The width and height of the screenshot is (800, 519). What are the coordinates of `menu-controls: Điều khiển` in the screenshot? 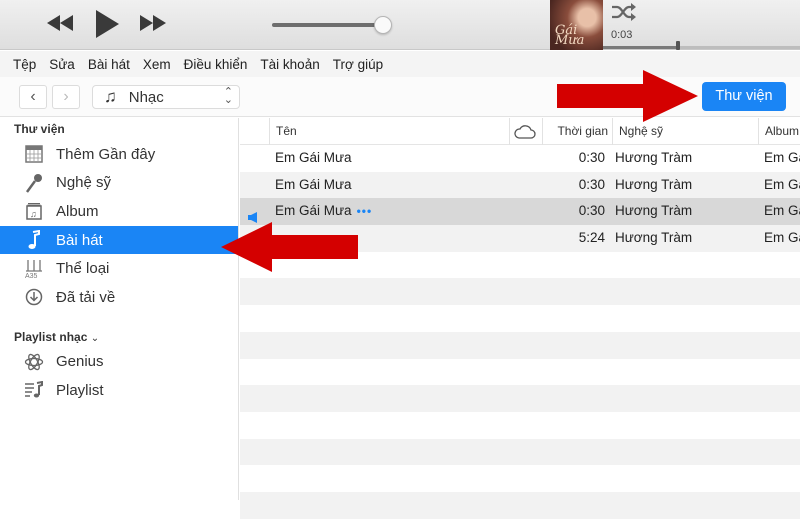 It's located at (216, 64).